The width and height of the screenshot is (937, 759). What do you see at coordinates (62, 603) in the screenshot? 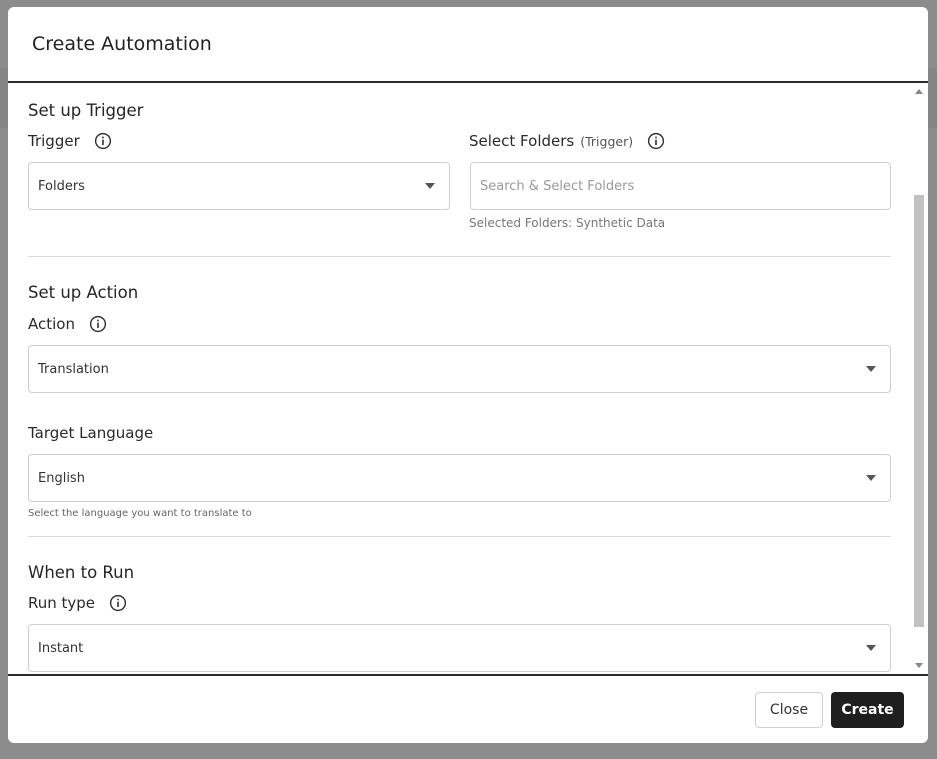
I see `run-type-label-text: Run type` at bounding box center [62, 603].